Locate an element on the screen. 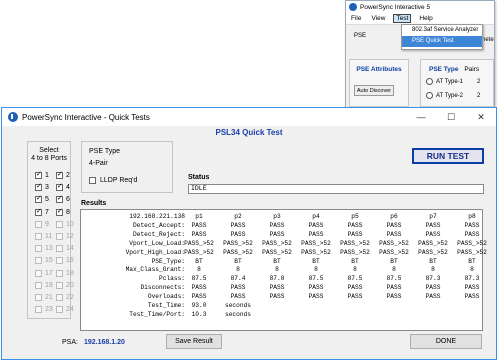 The height and width of the screenshot is (361, 500). port-checkbox-1: 1 is located at coordinates (40, 174).